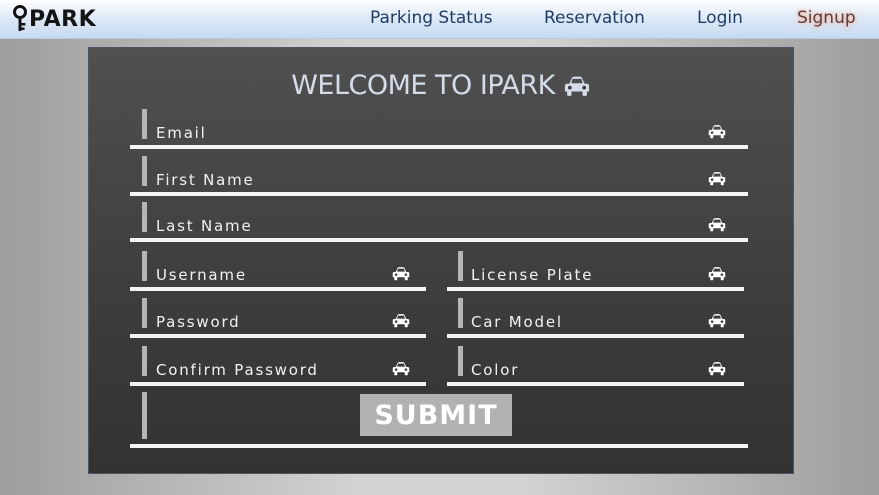  Describe the element at coordinates (63, 19) in the screenshot. I see `logo-text: PARK` at that location.